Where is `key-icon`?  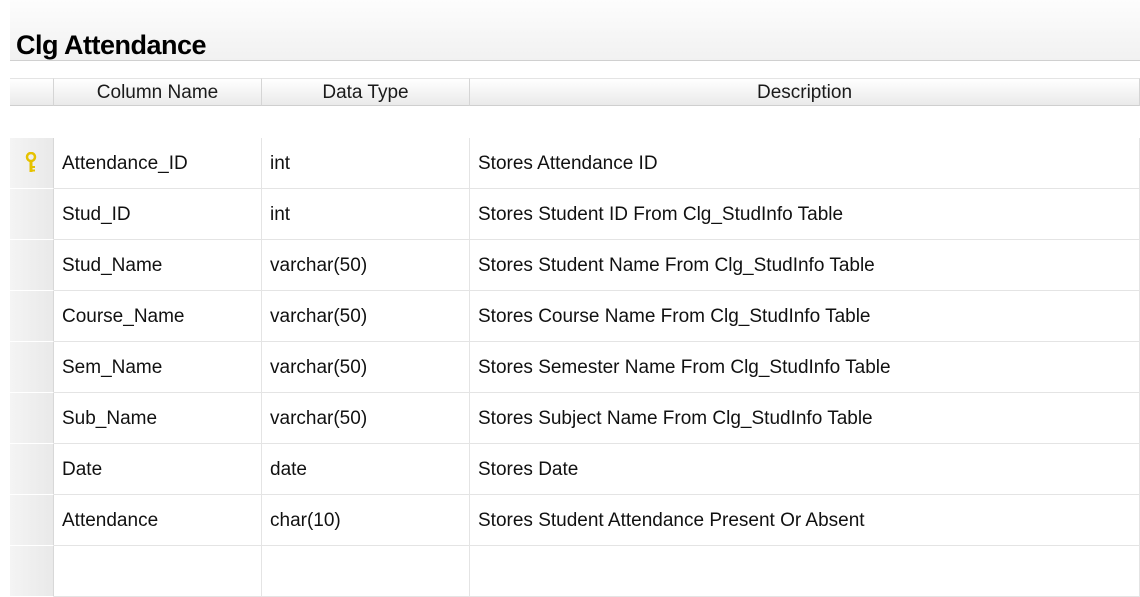
key-icon is located at coordinates (31, 162).